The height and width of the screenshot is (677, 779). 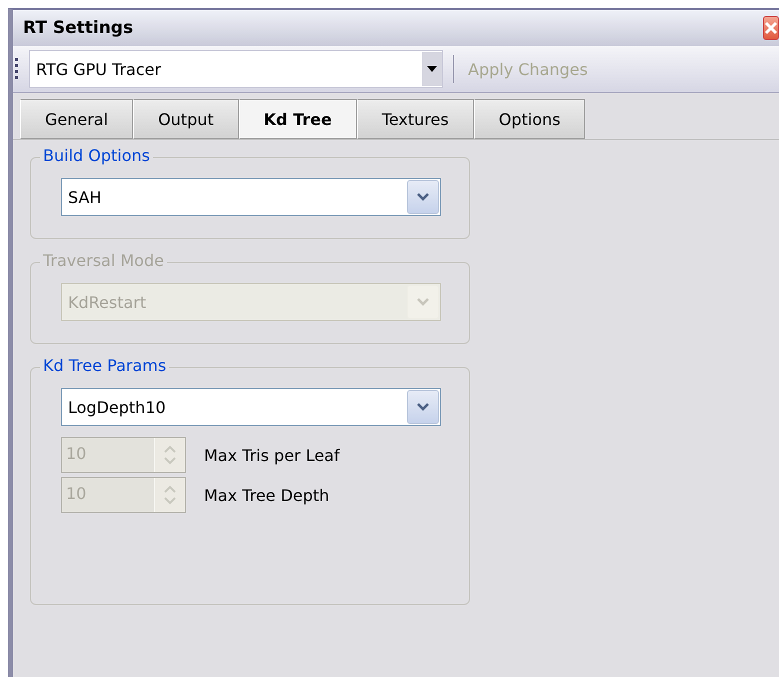 What do you see at coordinates (78, 28) in the screenshot?
I see `window-title: RT Settings` at bounding box center [78, 28].